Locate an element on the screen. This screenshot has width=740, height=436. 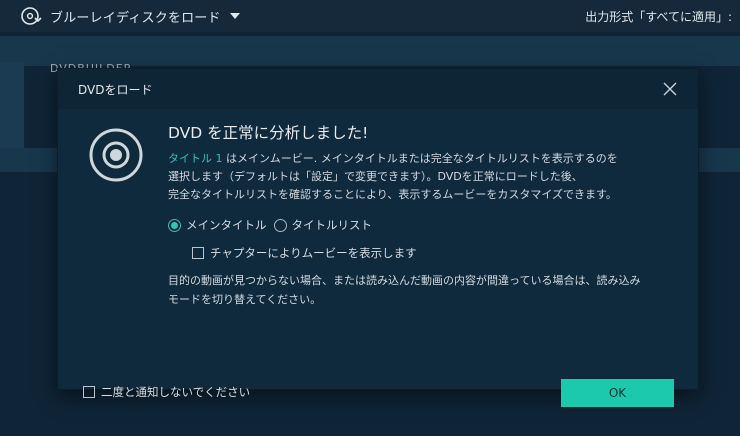
analysis-heading: DVD を正常に分析しました! is located at coordinates (268, 133).